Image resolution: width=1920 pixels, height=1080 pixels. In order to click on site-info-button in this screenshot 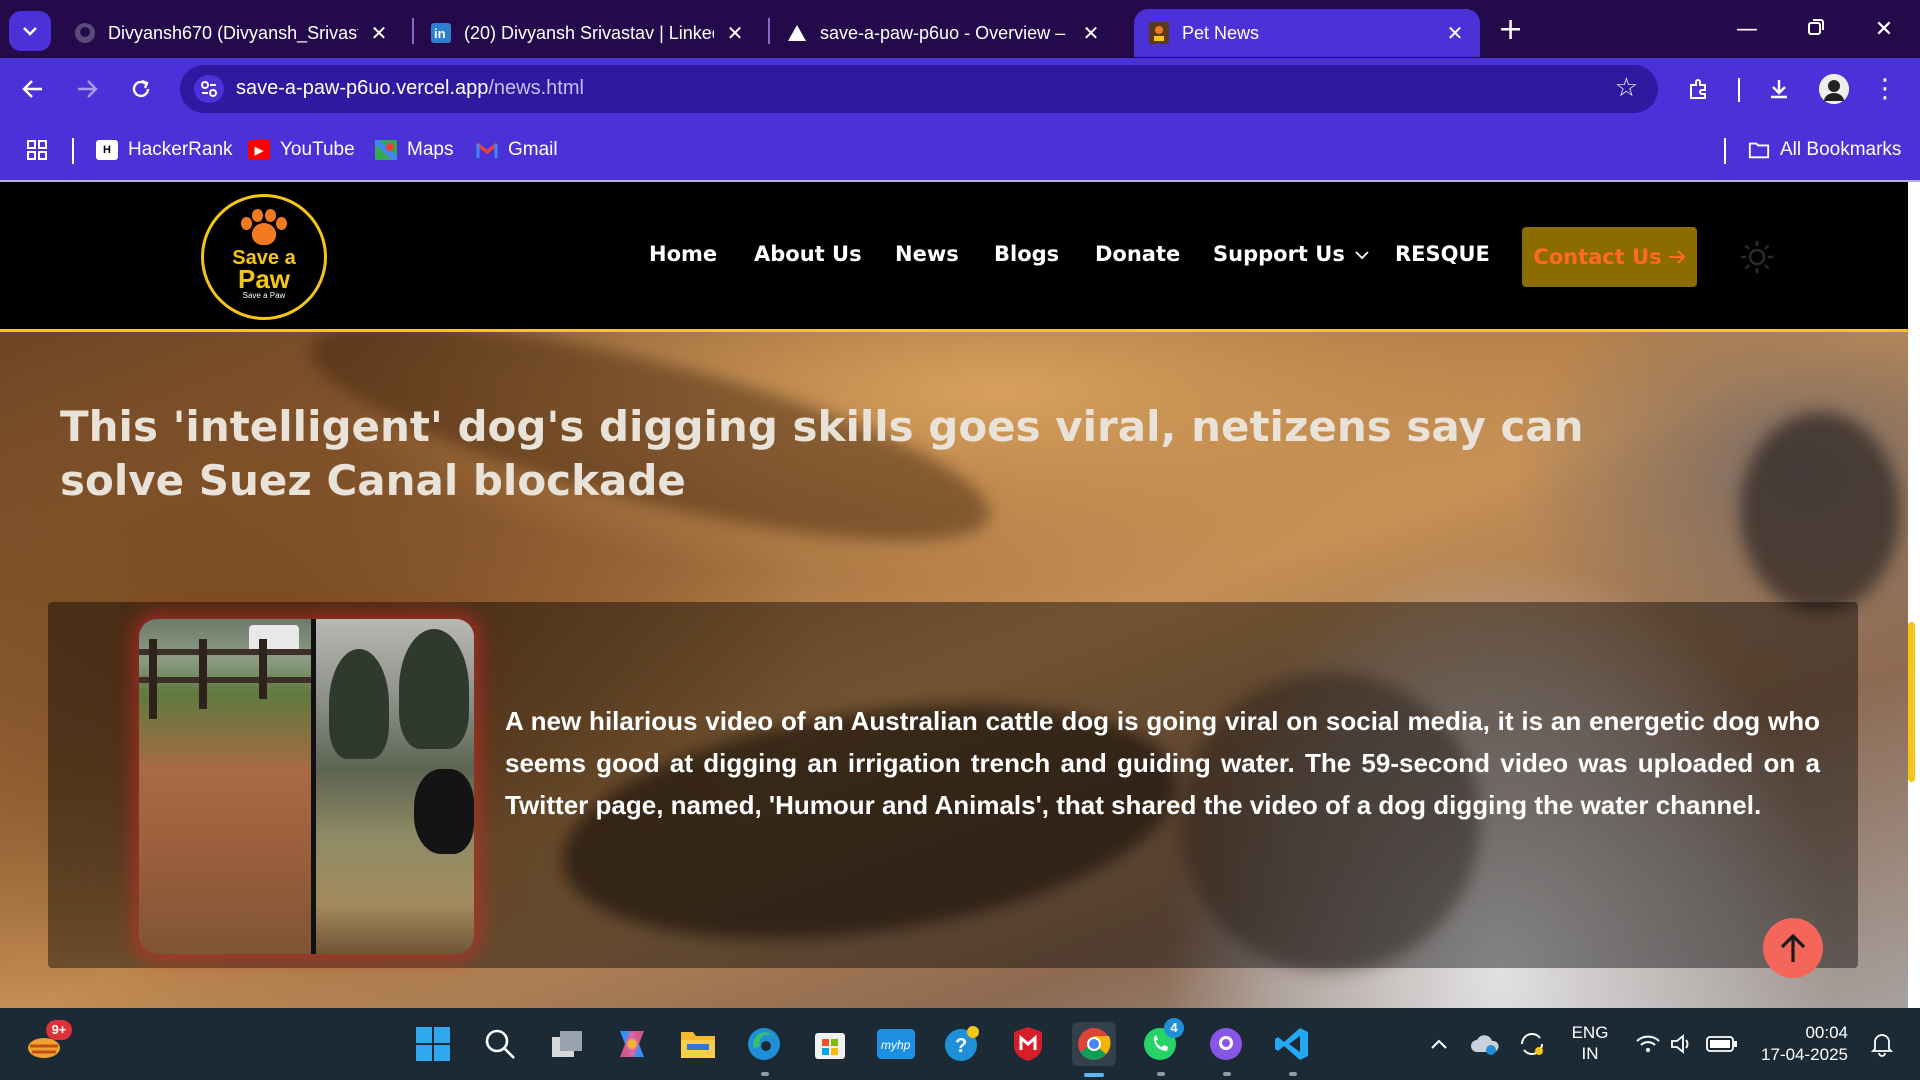, I will do `click(209, 89)`.